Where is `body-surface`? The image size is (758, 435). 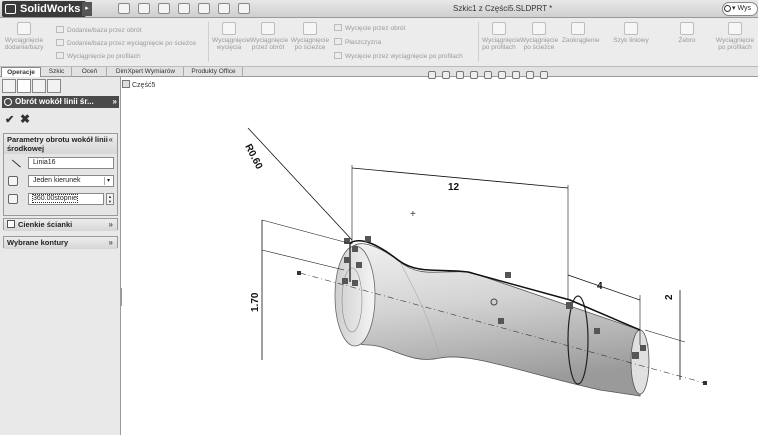 body-surface is located at coordinates (492, 320).